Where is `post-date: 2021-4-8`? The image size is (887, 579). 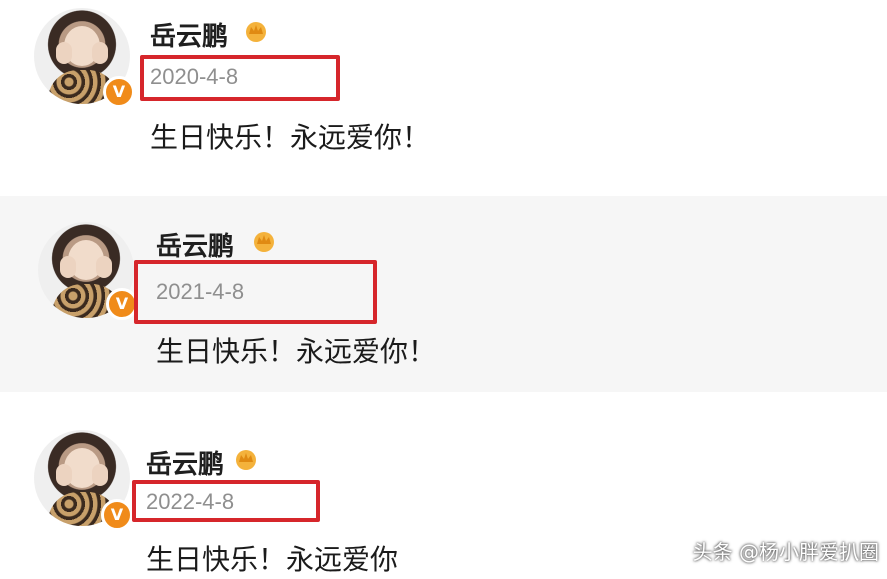
post-date: 2021-4-8 is located at coordinates (200, 291).